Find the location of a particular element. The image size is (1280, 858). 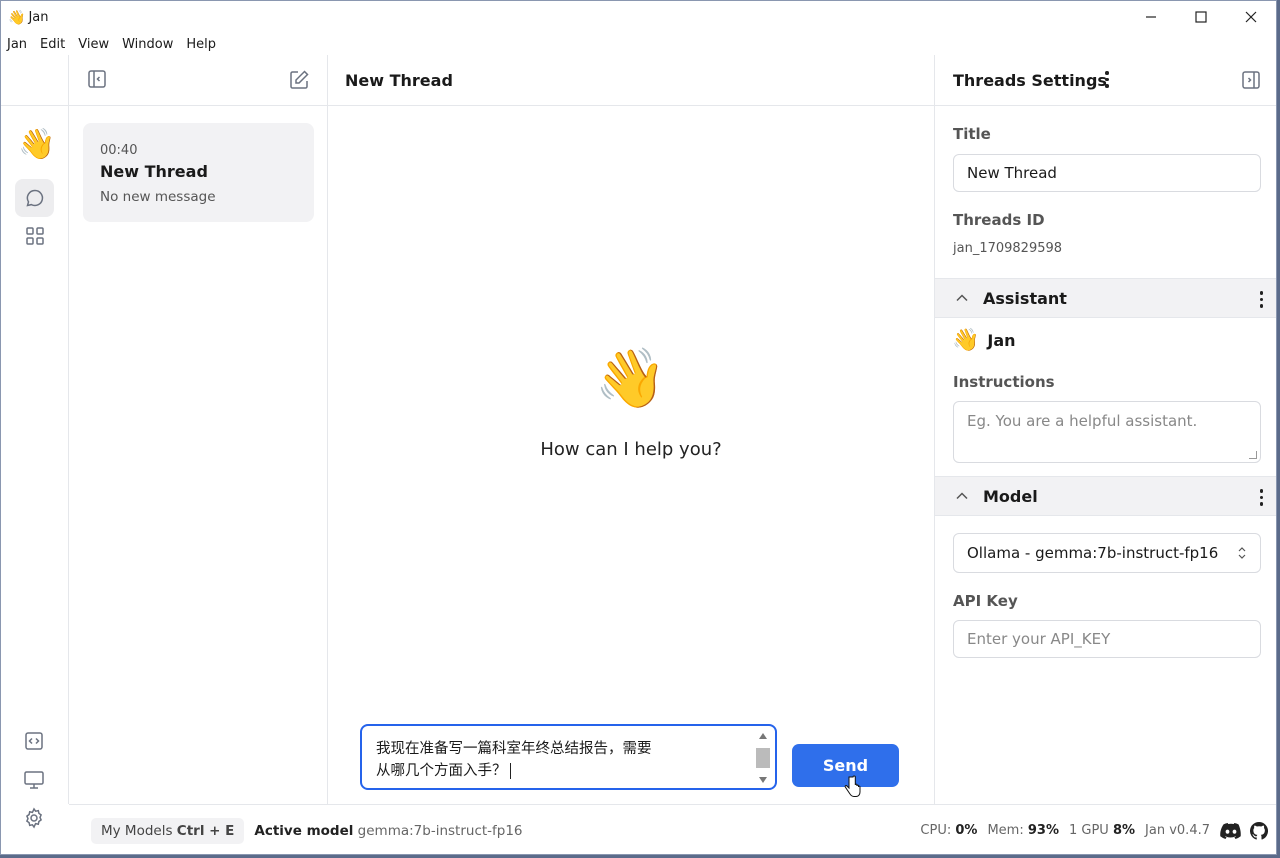

api-key-label: API Key is located at coordinates (985, 601).